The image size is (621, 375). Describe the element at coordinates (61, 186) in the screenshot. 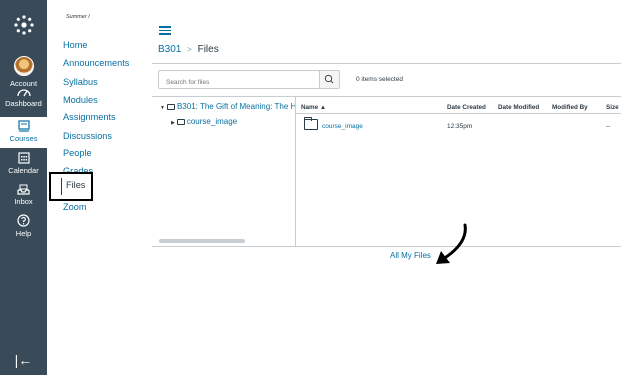

I see `active-indicator` at that location.